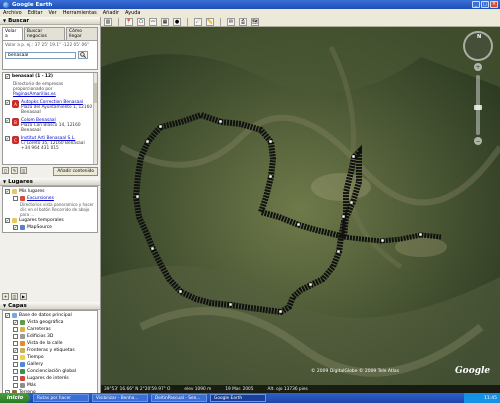  Describe the element at coordinates (44, 33) in the screenshot. I see `tab-buscar-negocios: Buscar negocios` at that location.